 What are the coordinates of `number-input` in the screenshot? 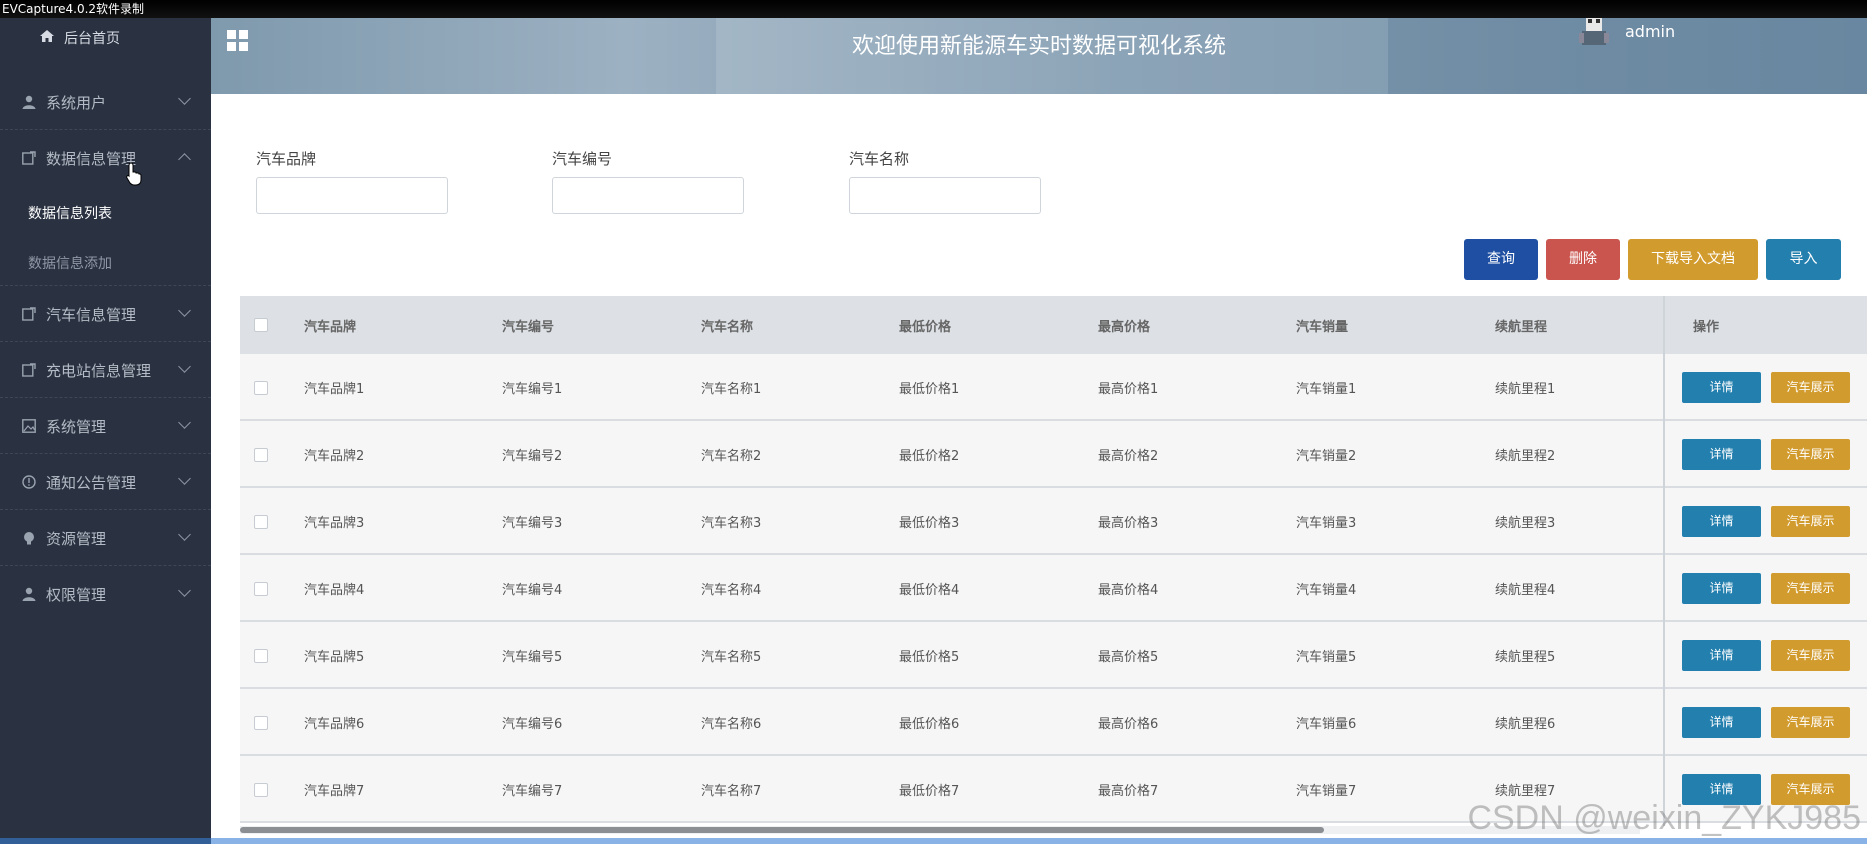 It's located at (648, 195).